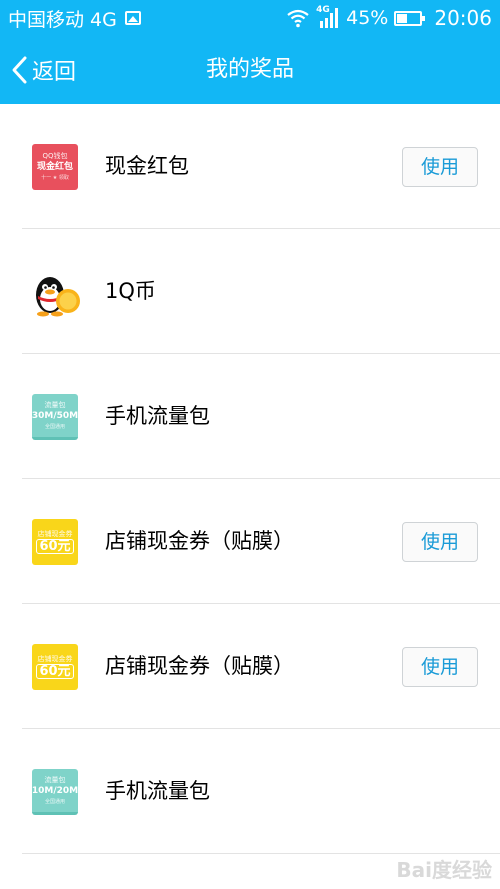 Image resolution: width=500 pixels, height=889 pixels. Describe the element at coordinates (62, 19) in the screenshot. I see `carrier-label: 中国移动 4G` at that location.